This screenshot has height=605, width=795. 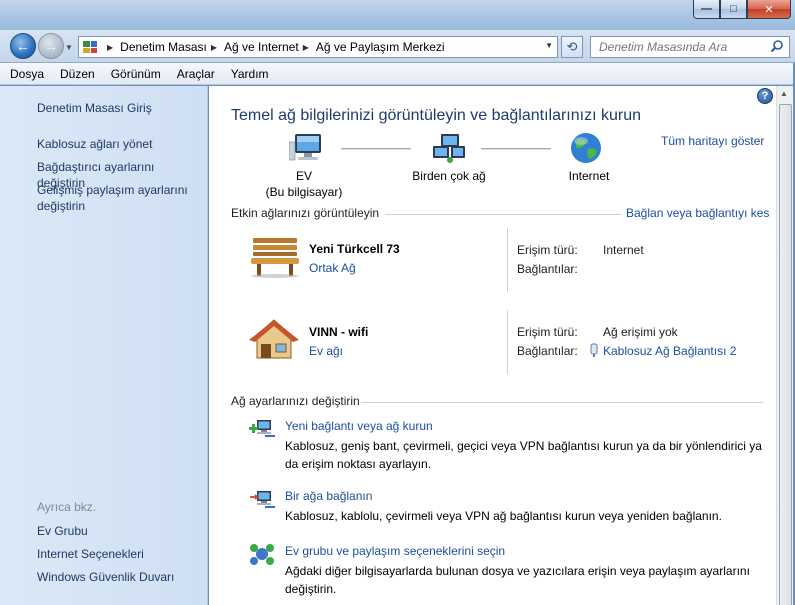 What do you see at coordinates (119, 108) in the screenshot?
I see `sidebar-control-panel-home: Denetim Masası Giriş` at bounding box center [119, 108].